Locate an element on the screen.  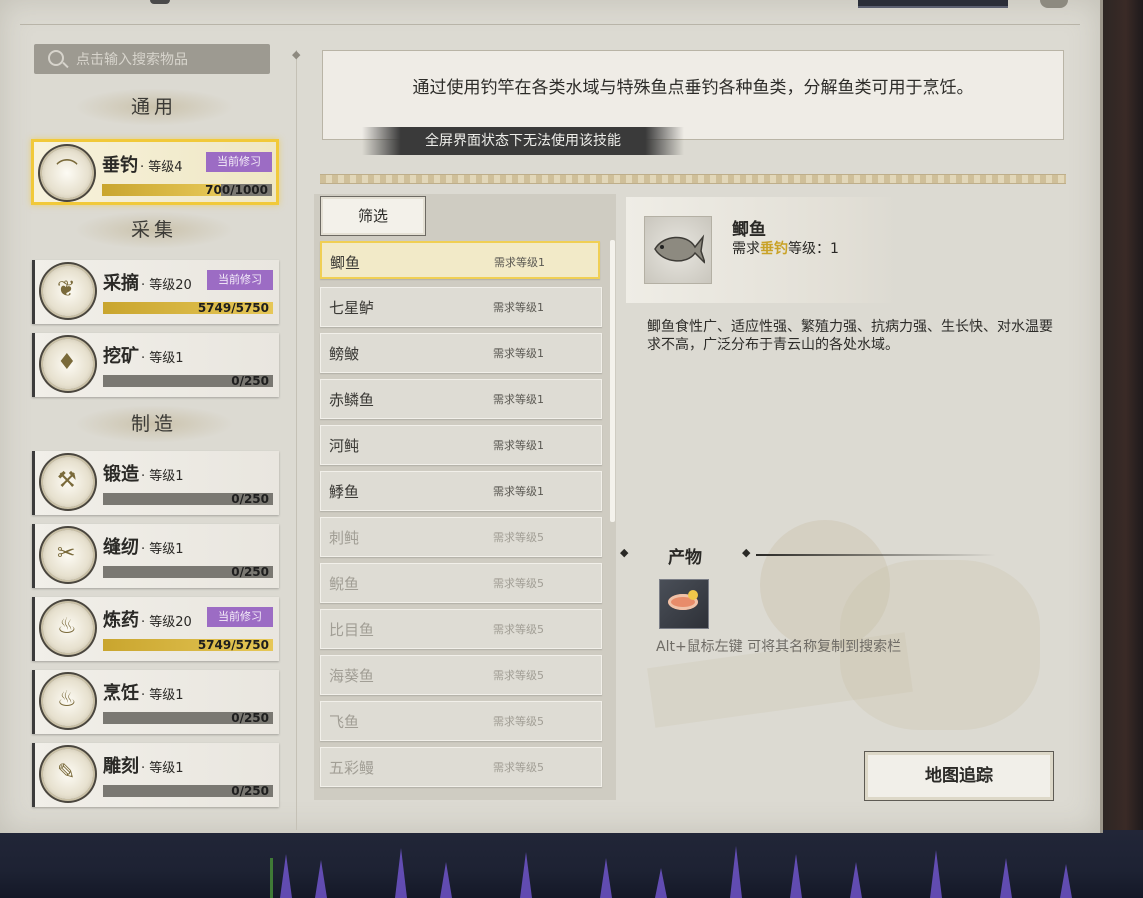
skill-description: 通过使用钓竿在各类水域与特殊鱼点垂钓各种鱼类，分解鱼类可用于烹饪。 is located at coordinates (693, 88).